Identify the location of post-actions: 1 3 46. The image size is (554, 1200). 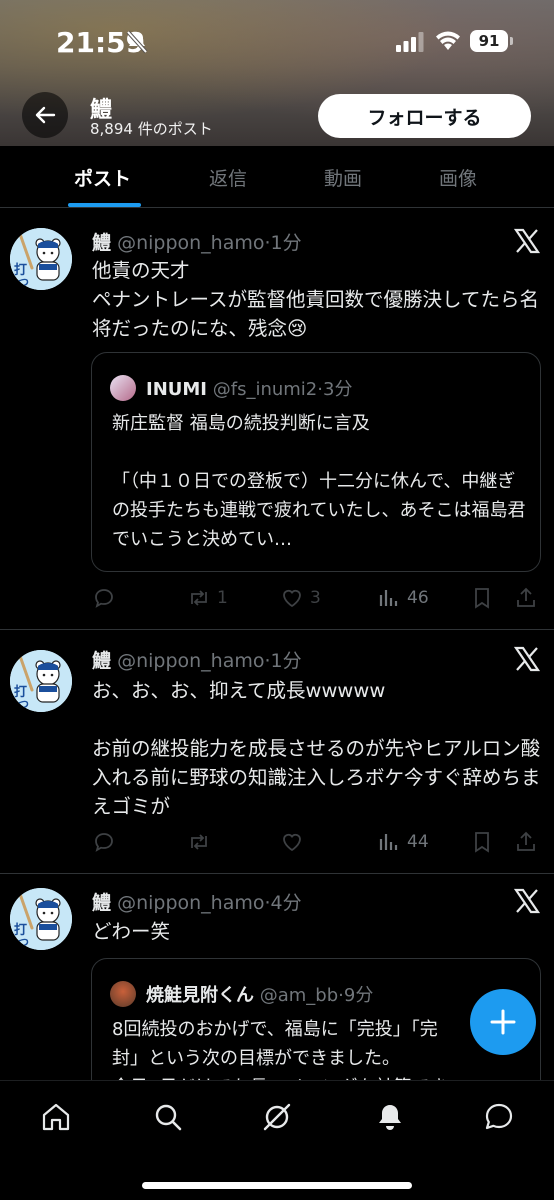
(317, 598).